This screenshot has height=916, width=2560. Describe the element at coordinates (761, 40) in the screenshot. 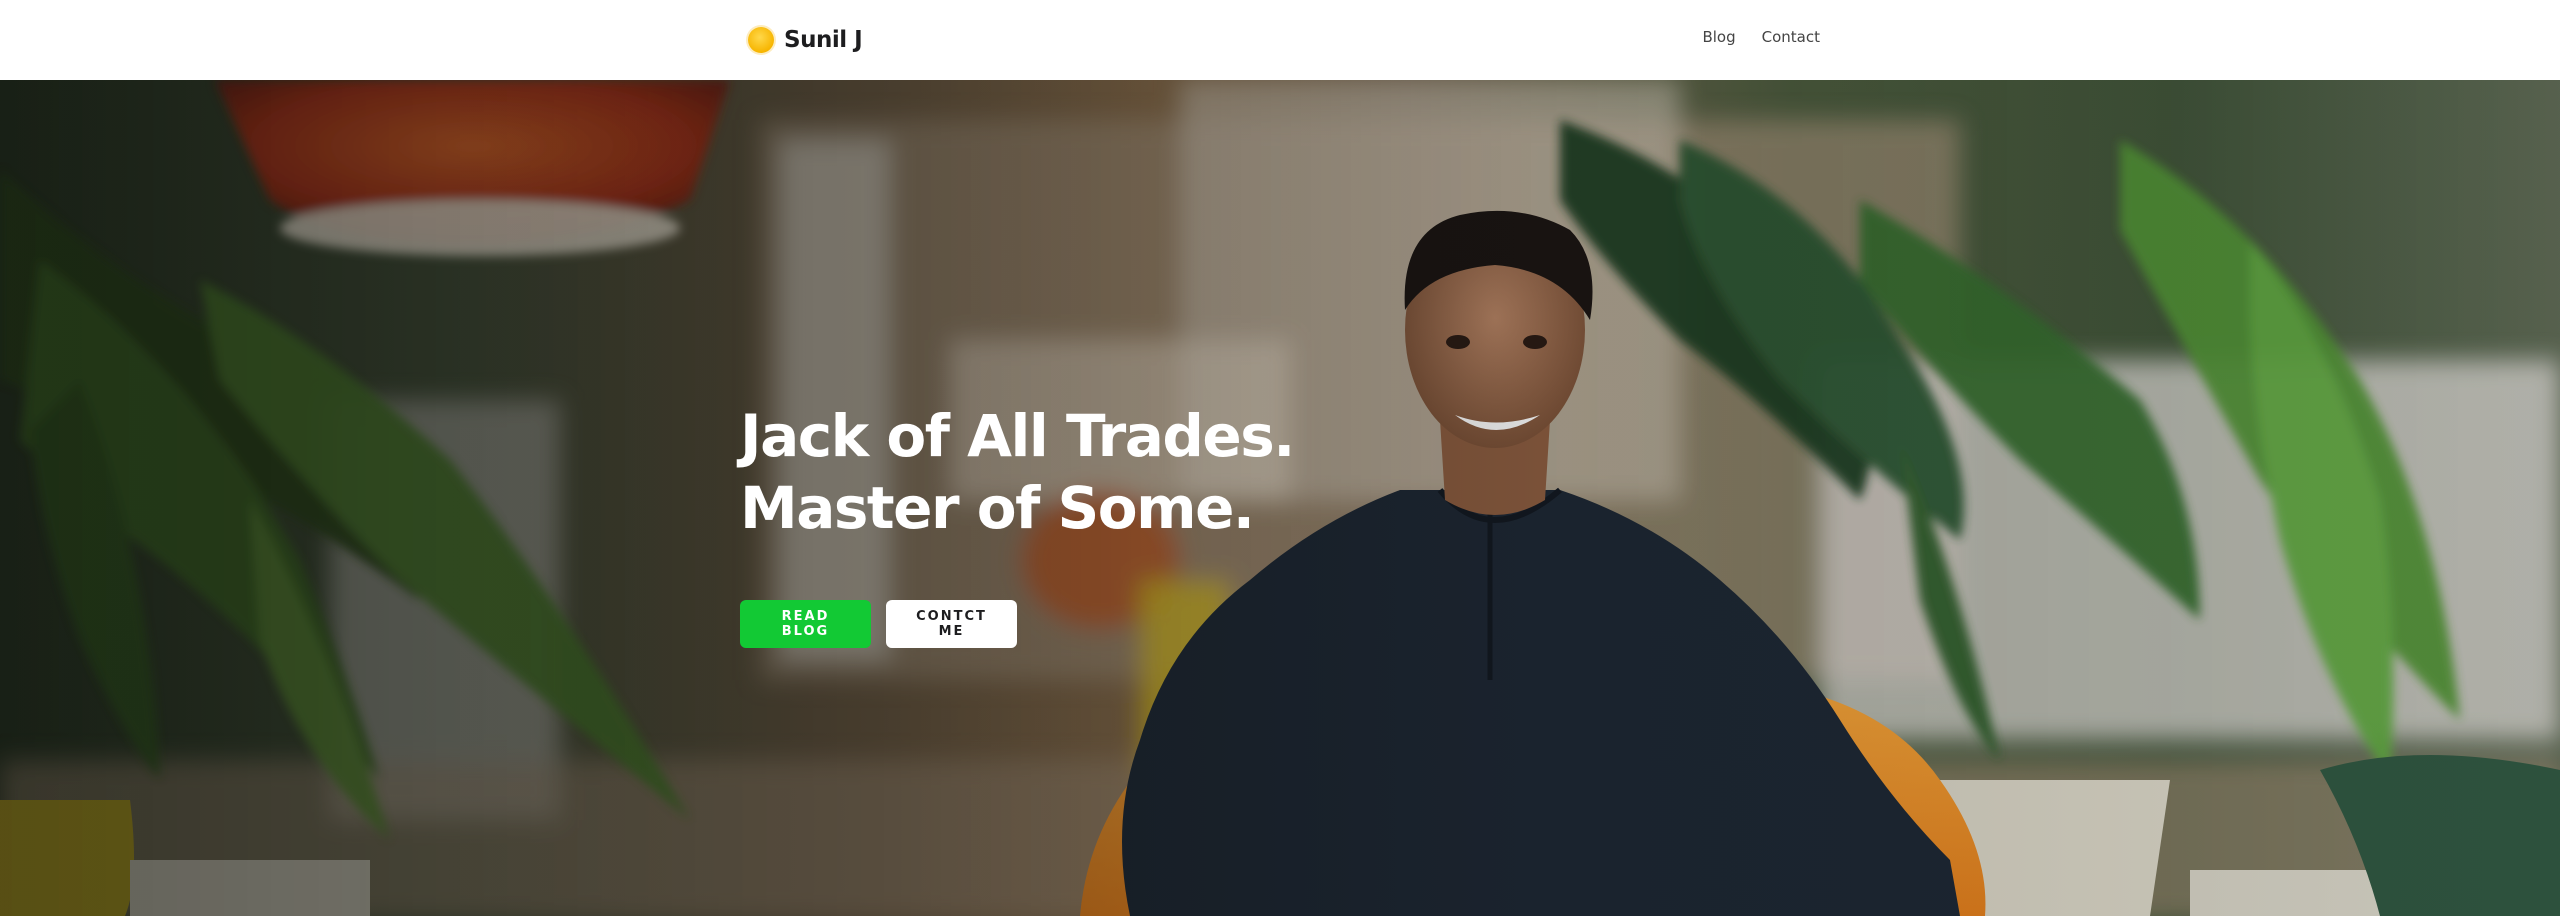

I see `sun-icon` at that location.